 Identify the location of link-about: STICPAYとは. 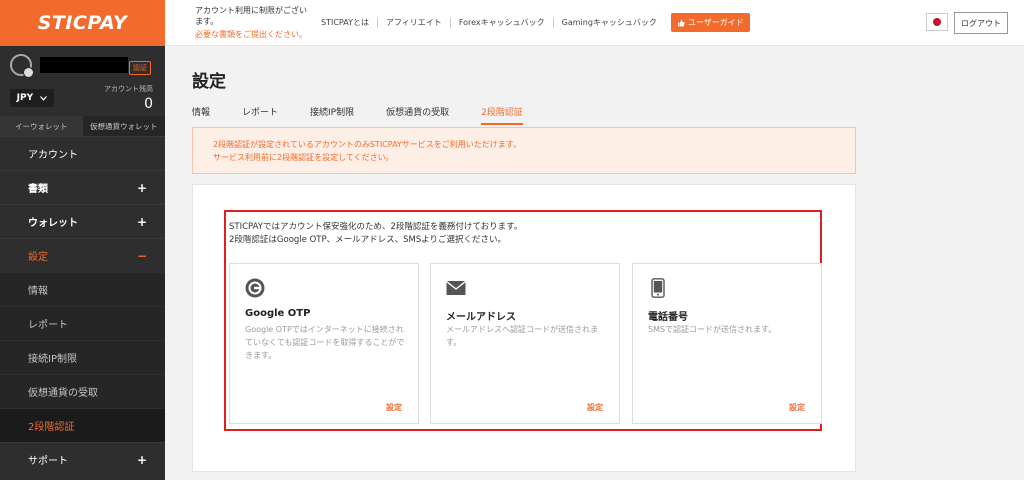
(345, 23).